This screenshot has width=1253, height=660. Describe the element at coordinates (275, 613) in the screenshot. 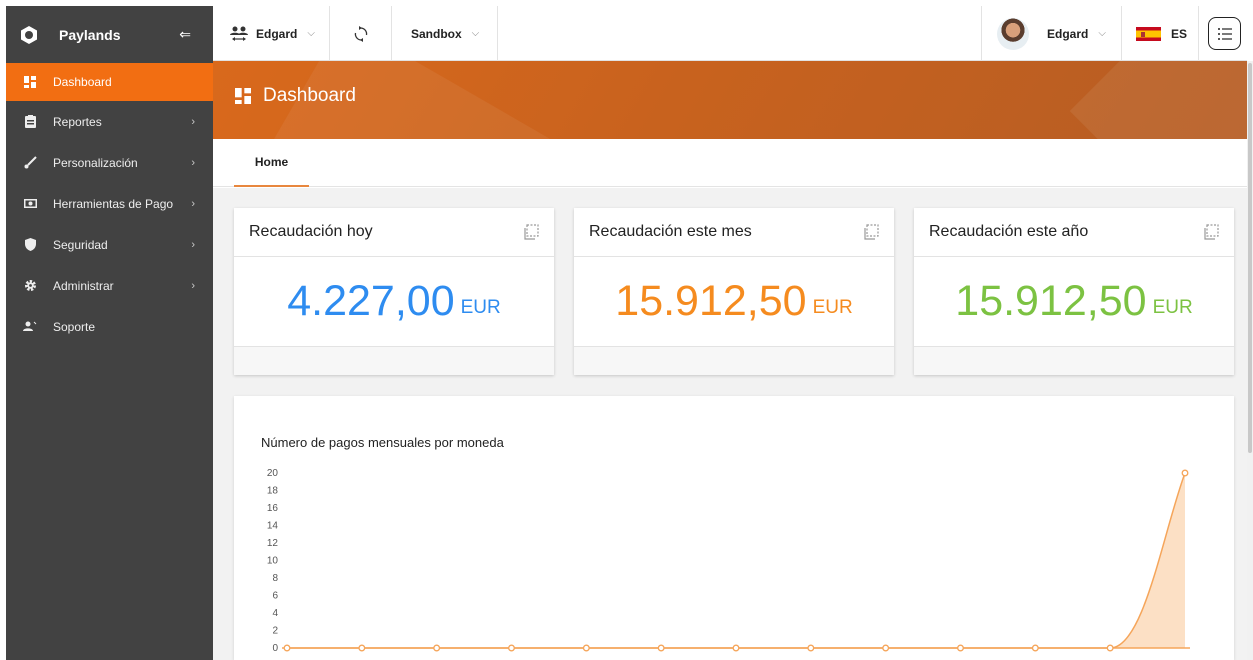

I see `y-tick-label: 4` at that location.